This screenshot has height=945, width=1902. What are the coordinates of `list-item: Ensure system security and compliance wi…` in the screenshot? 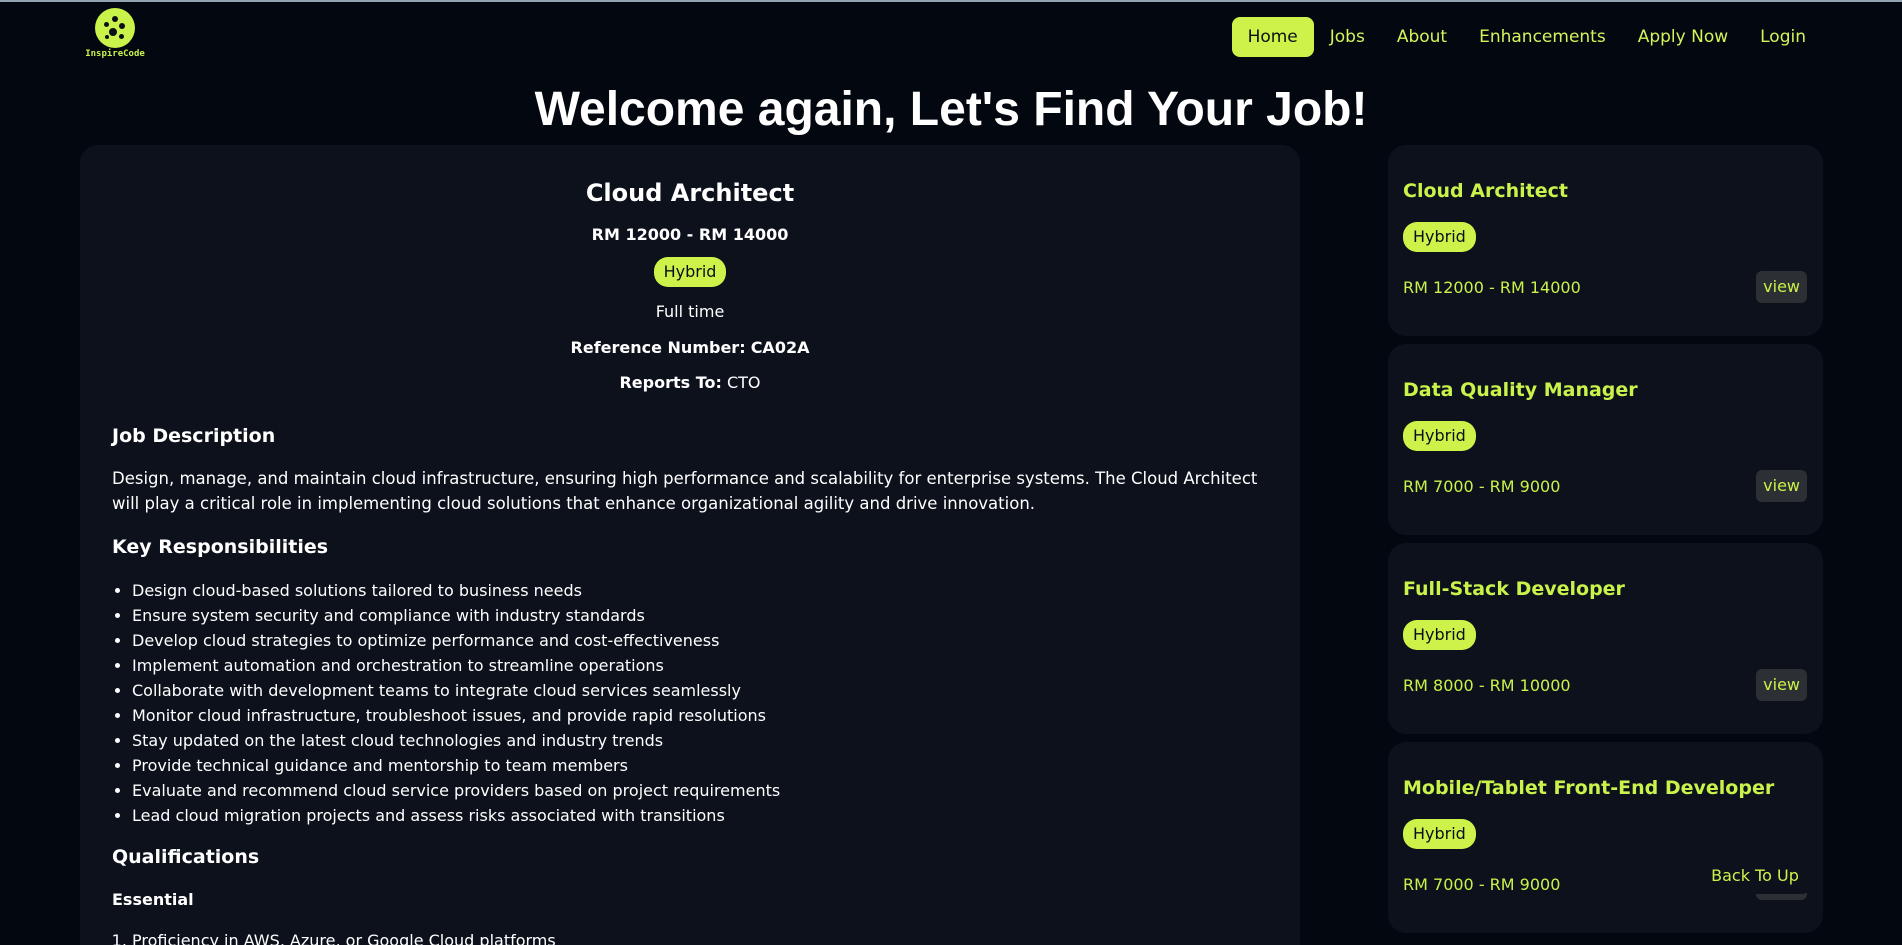 It's located at (456, 615).